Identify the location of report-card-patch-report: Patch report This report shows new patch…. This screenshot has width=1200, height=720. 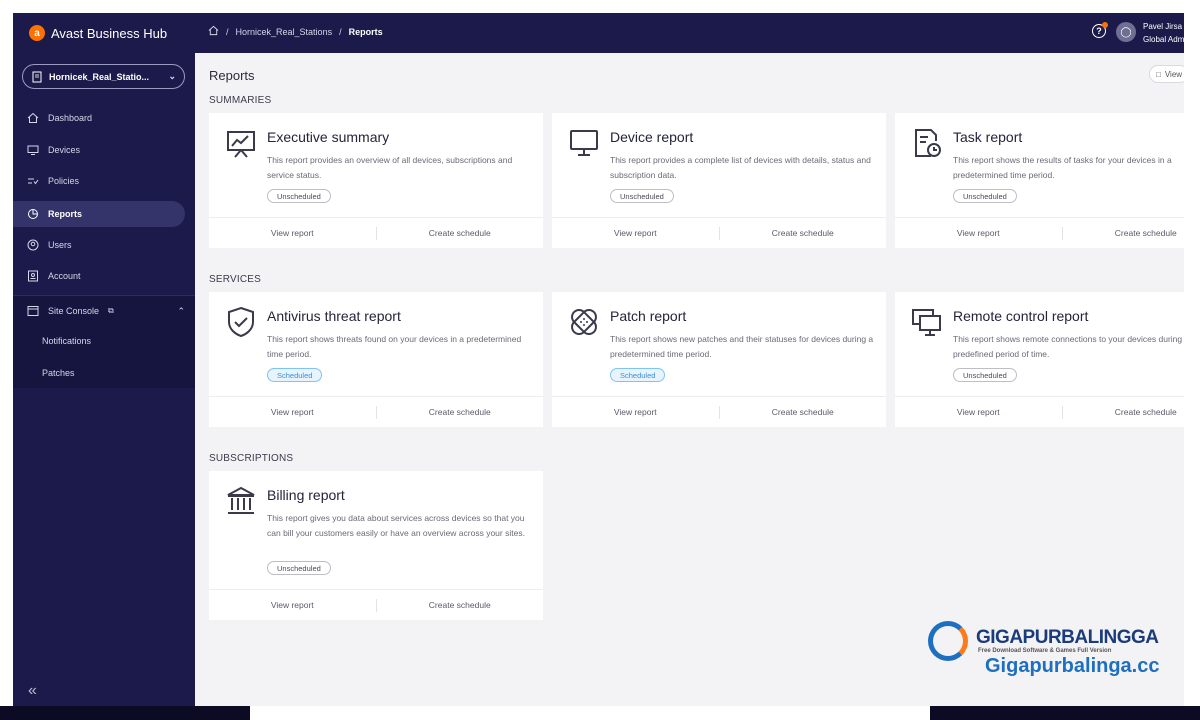
(719, 359).